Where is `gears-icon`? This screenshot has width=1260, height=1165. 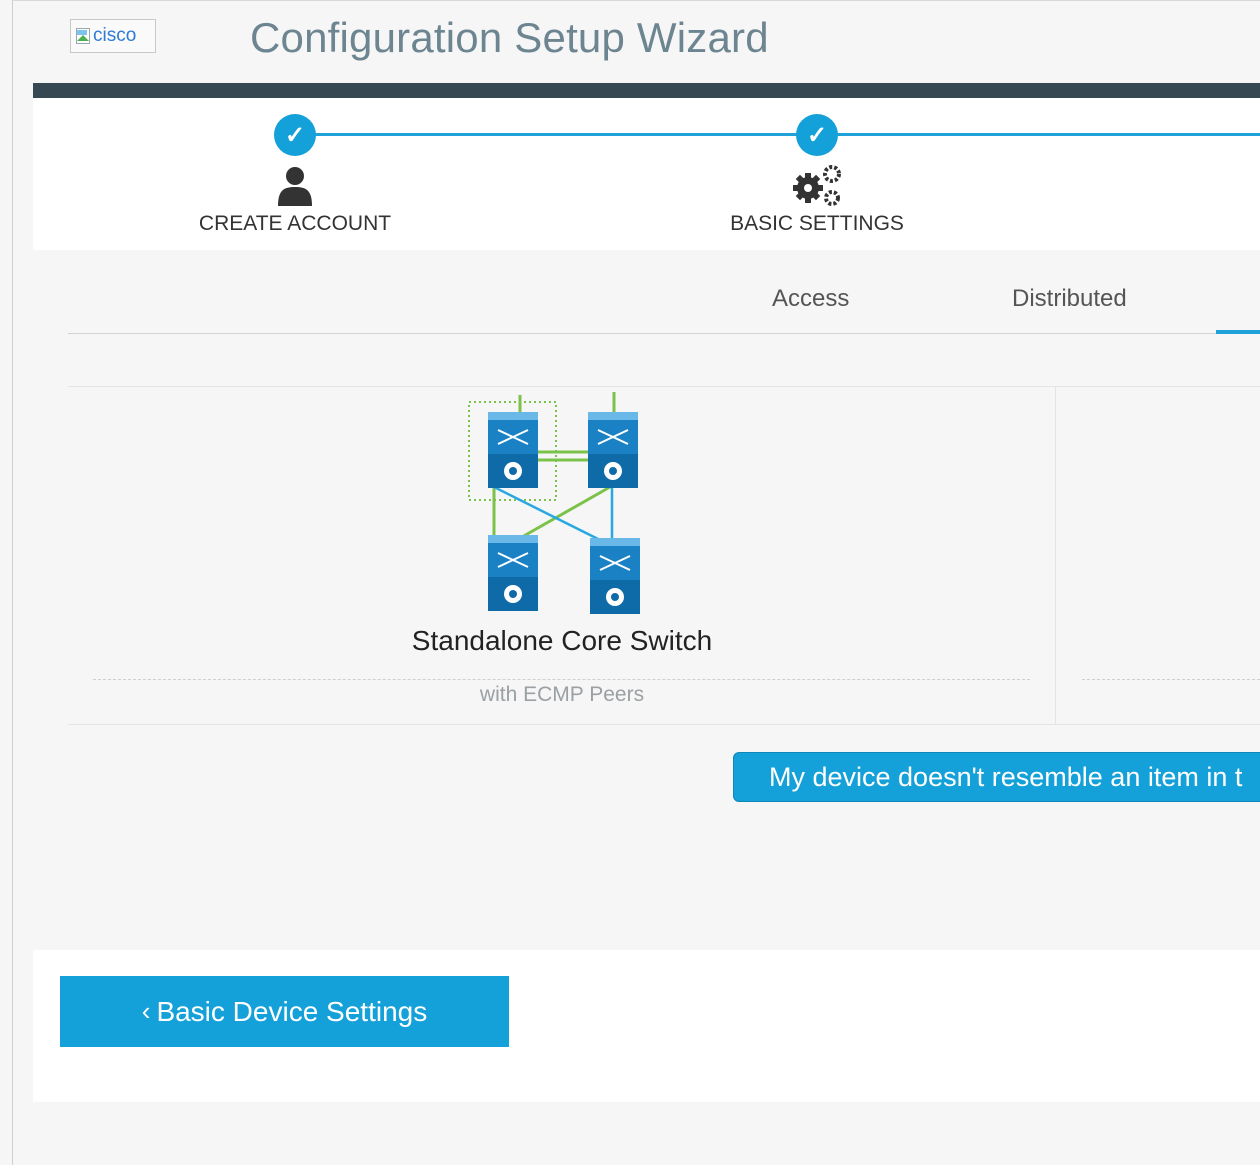
gears-icon is located at coordinates (817, 185).